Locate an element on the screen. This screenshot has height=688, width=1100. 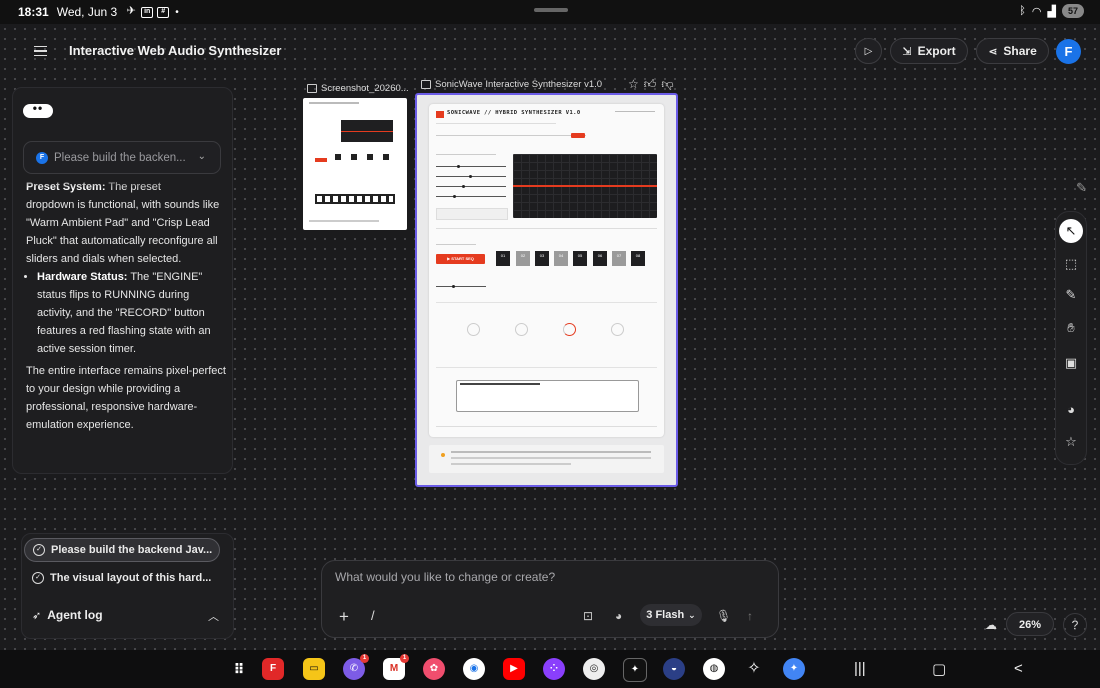
screenshot-frame is located at coordinates (355, 164).